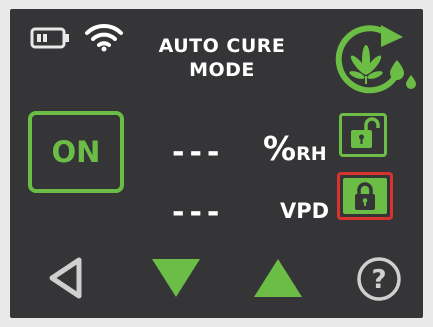 This screenshot has width=433, height=327. I want to click on vpd-lock-button, so click(365, 196).